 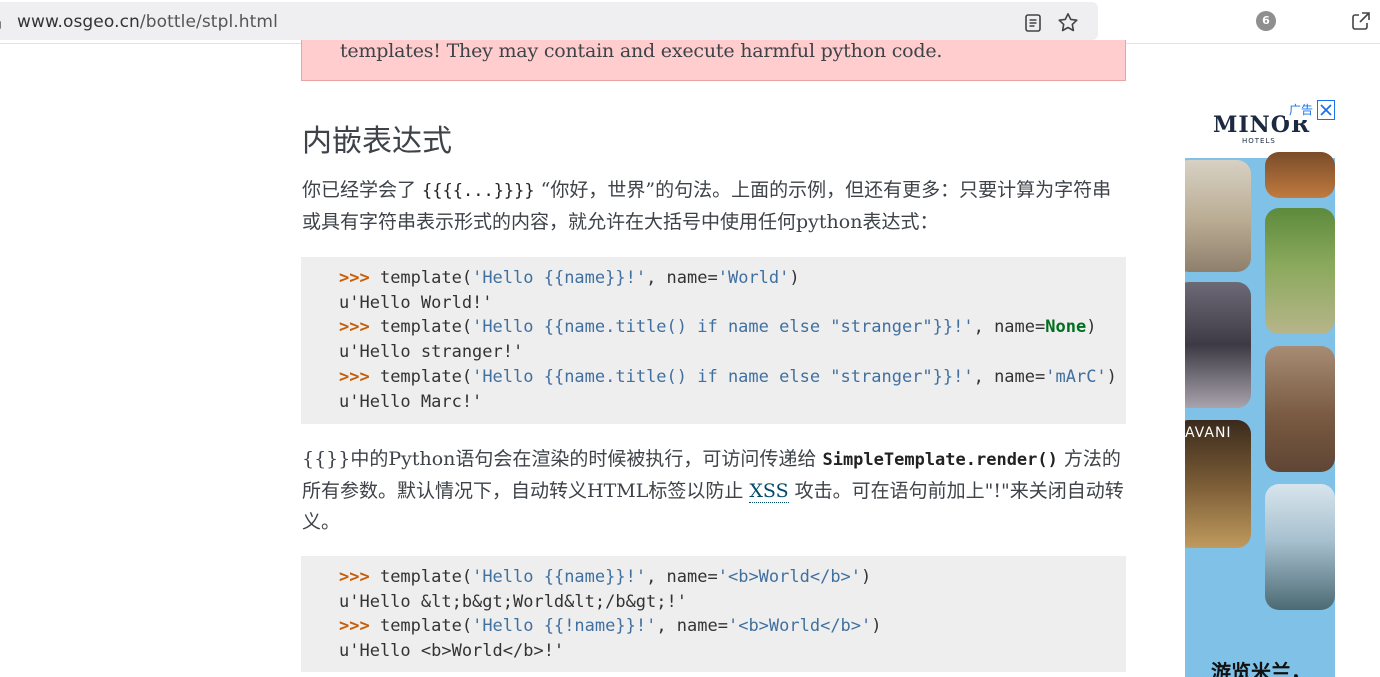 I want to click on code-output: u'Hello stranger!', so click(x=431, y=352).